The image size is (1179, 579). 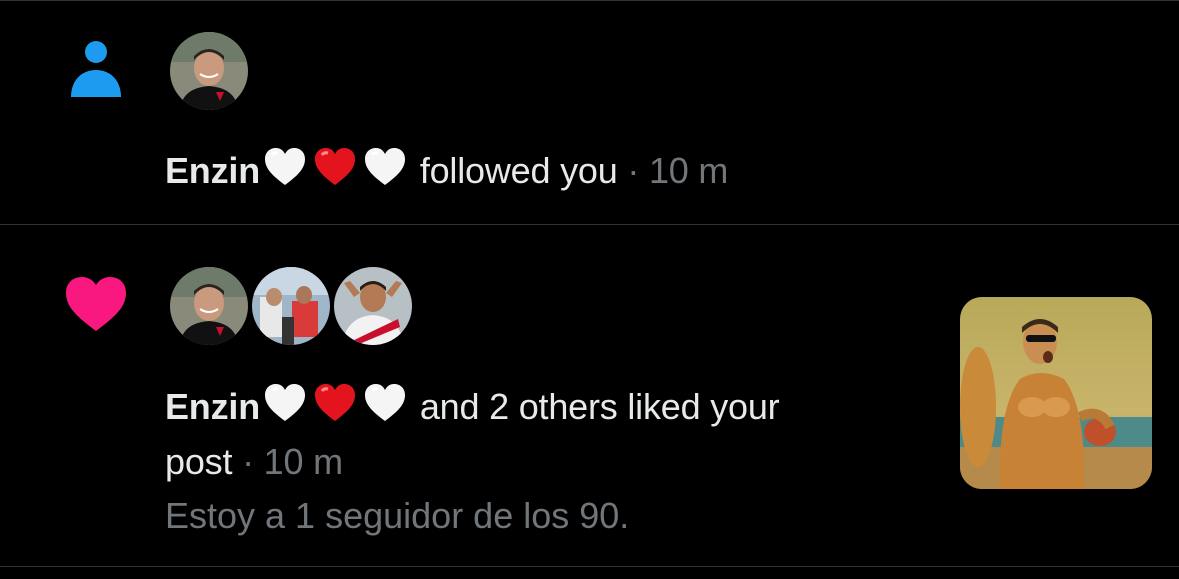 What do you see at coordinates (1056, 393) in the screenshot?
I see `post-thumbnail` at bounding box center [1056, 393].